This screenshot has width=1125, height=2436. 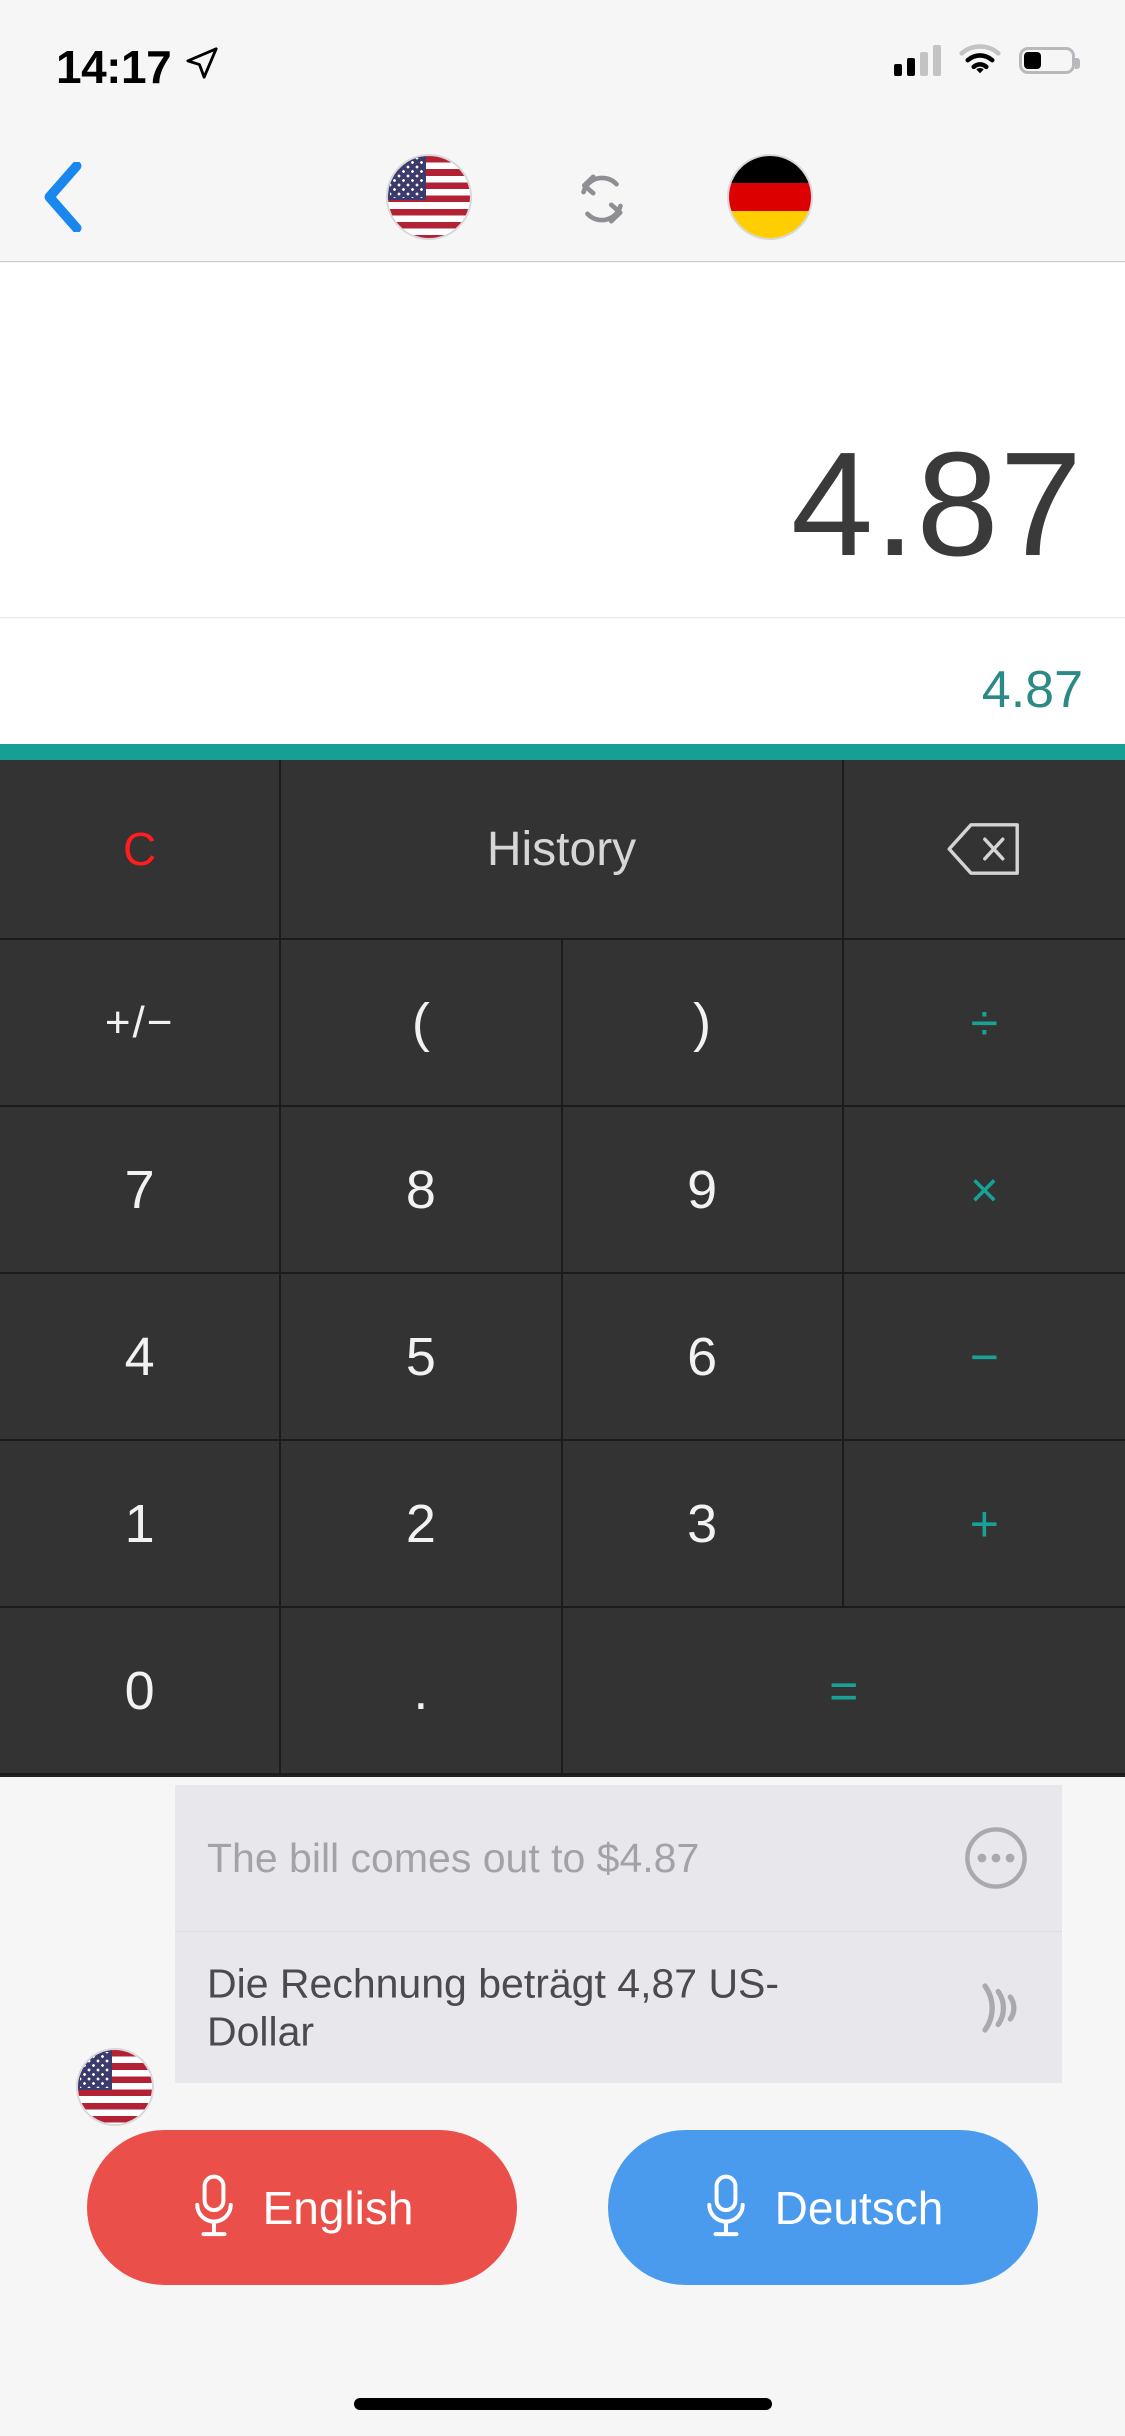 I want to click on key-4: 4, so click(x=141, y=1357).